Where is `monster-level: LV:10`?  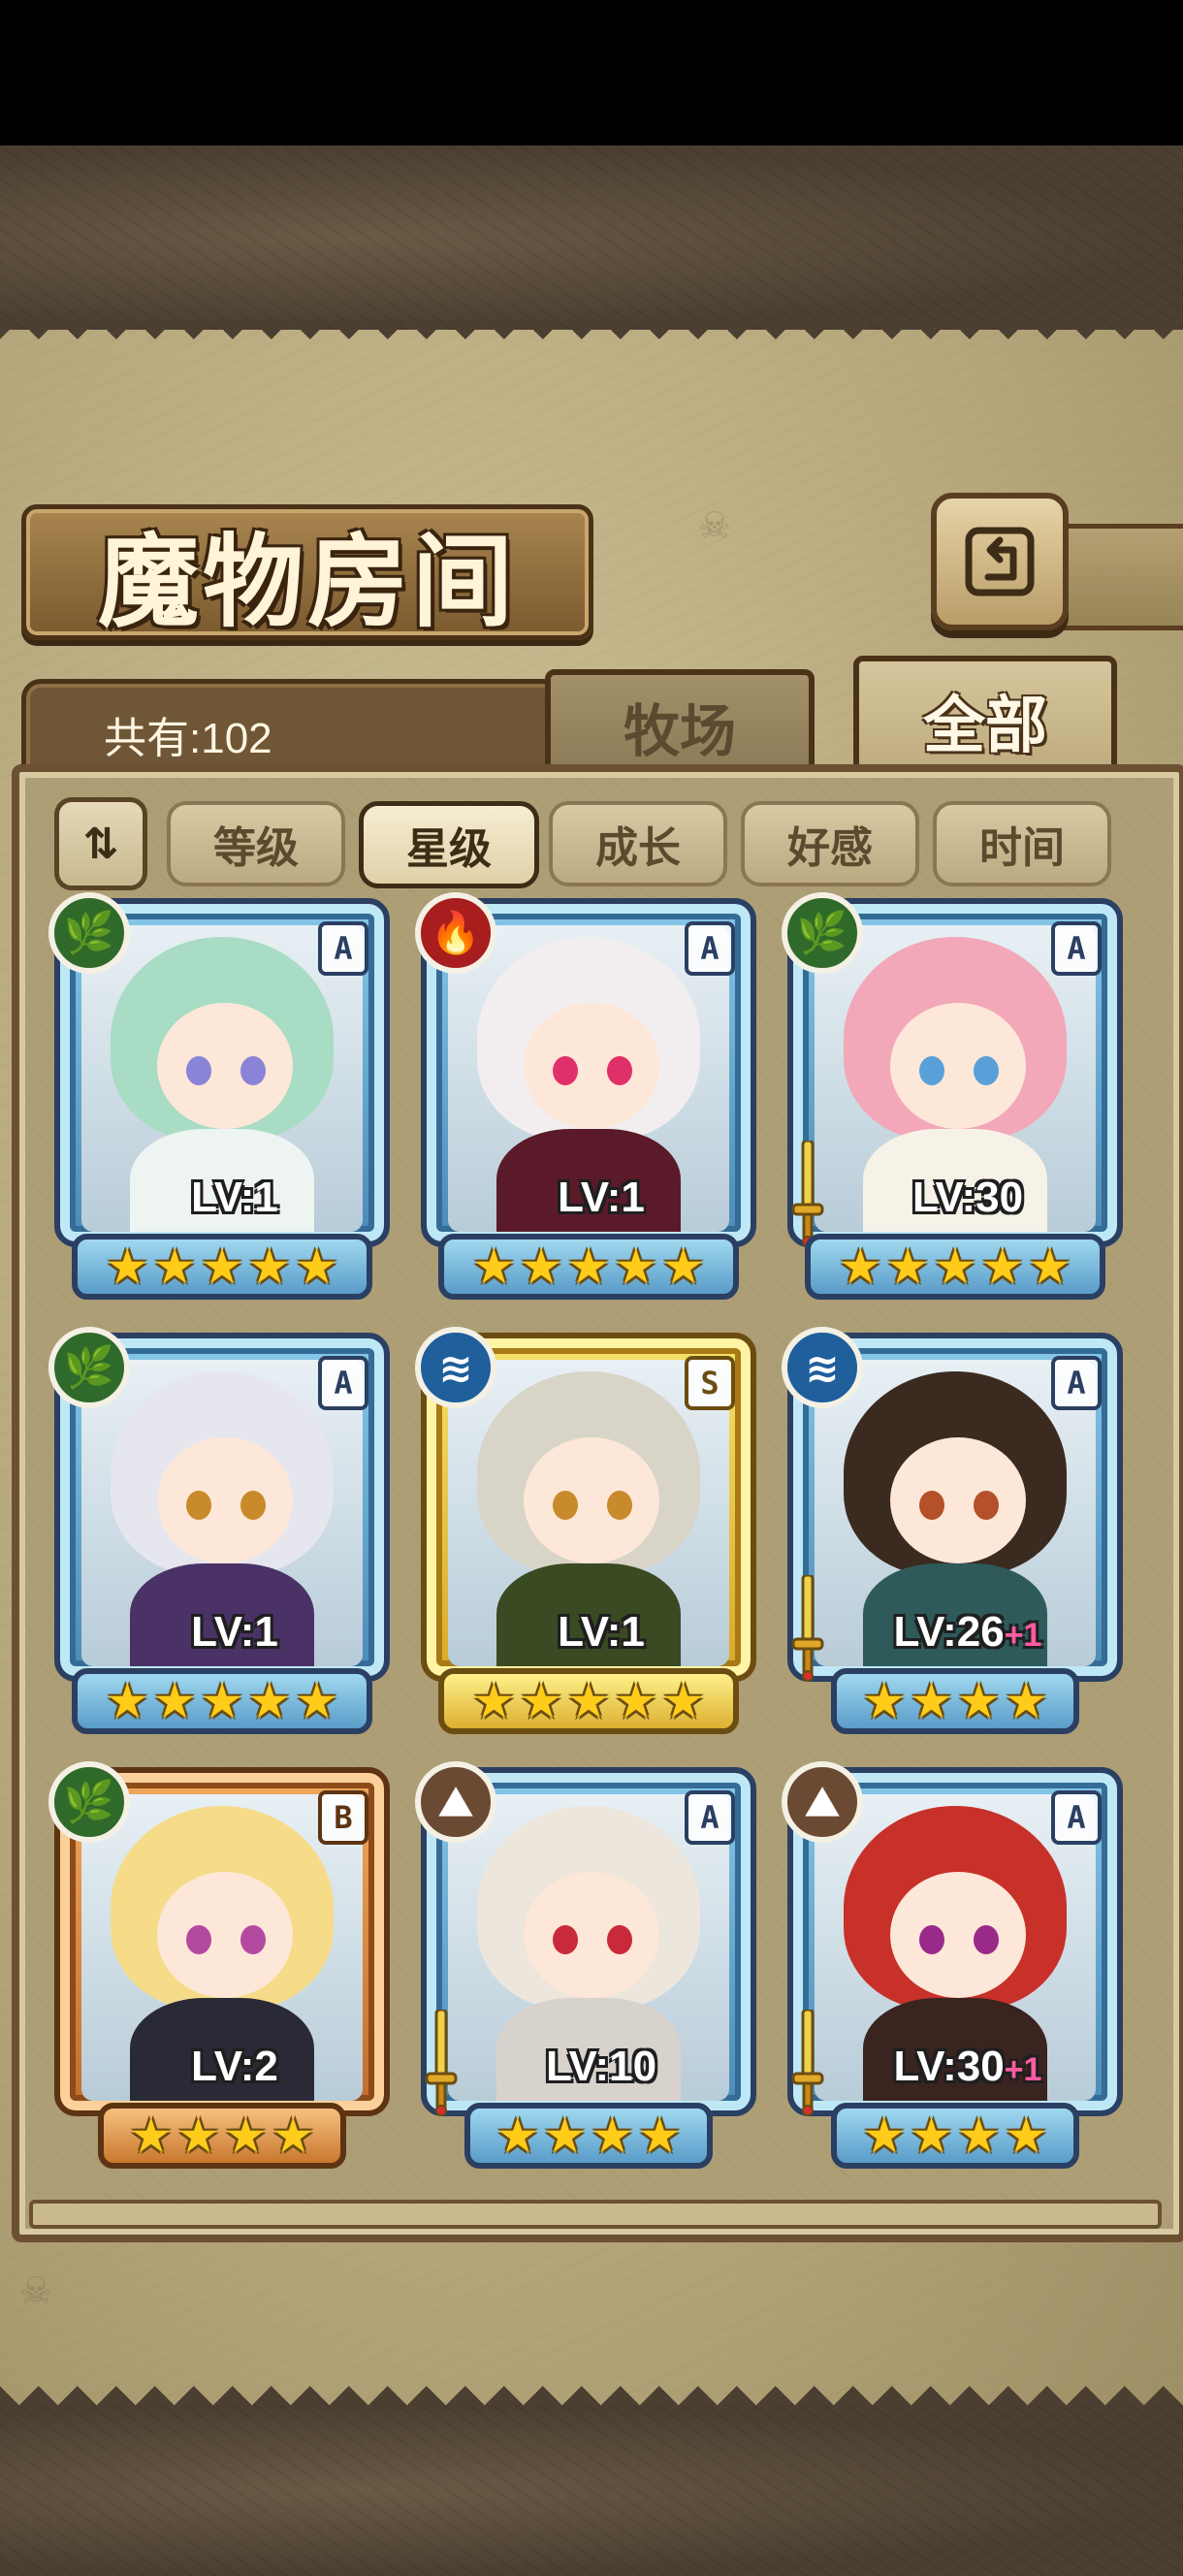 monster-level: LV:10 is located at coordinates (601, 2067).